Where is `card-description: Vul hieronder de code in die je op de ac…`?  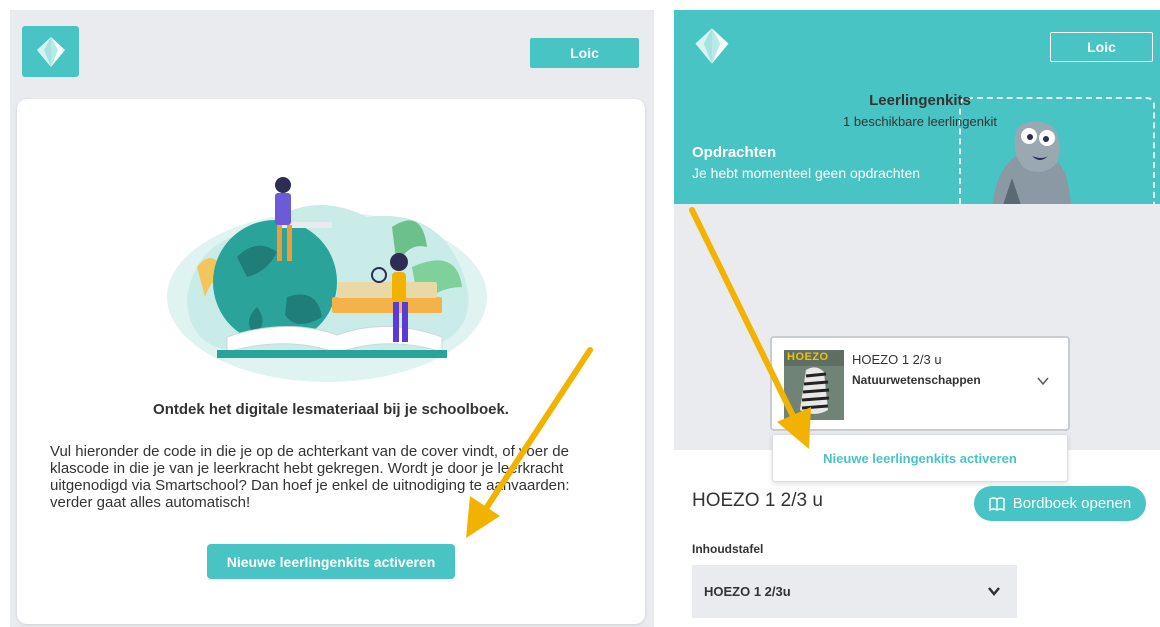 card-description: Vul hieronder de code in die je op de ac… is located at coordinates (310, 477).